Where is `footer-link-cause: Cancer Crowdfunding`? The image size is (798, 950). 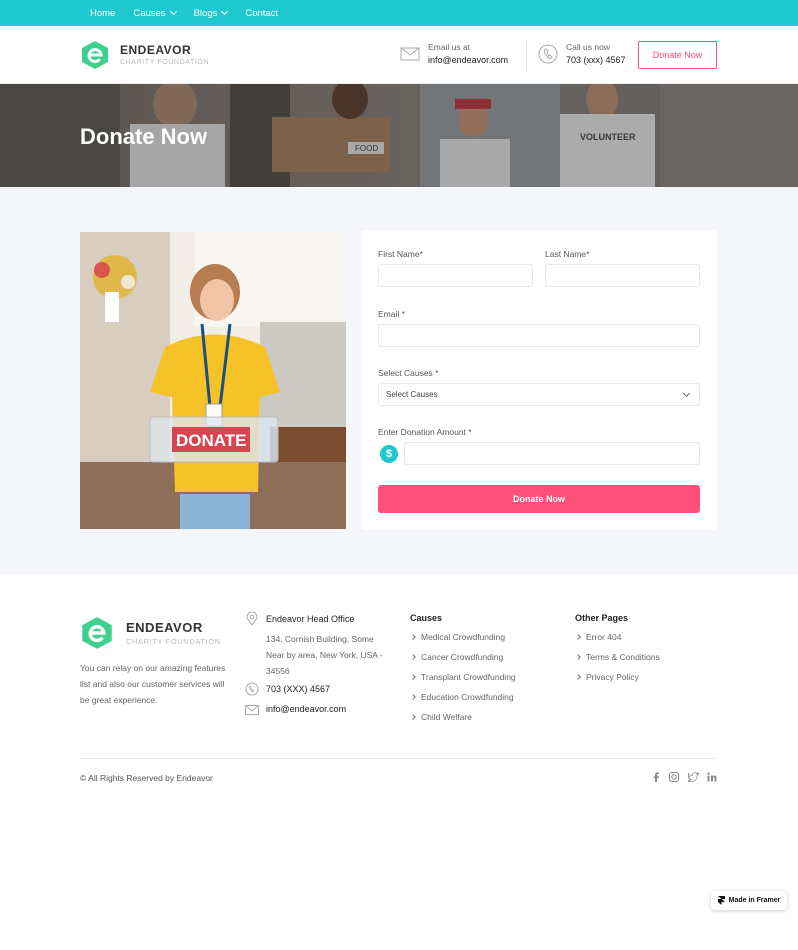 footer-link-cause: Cancer Crowdfunding is located at coordinates (457, 657).